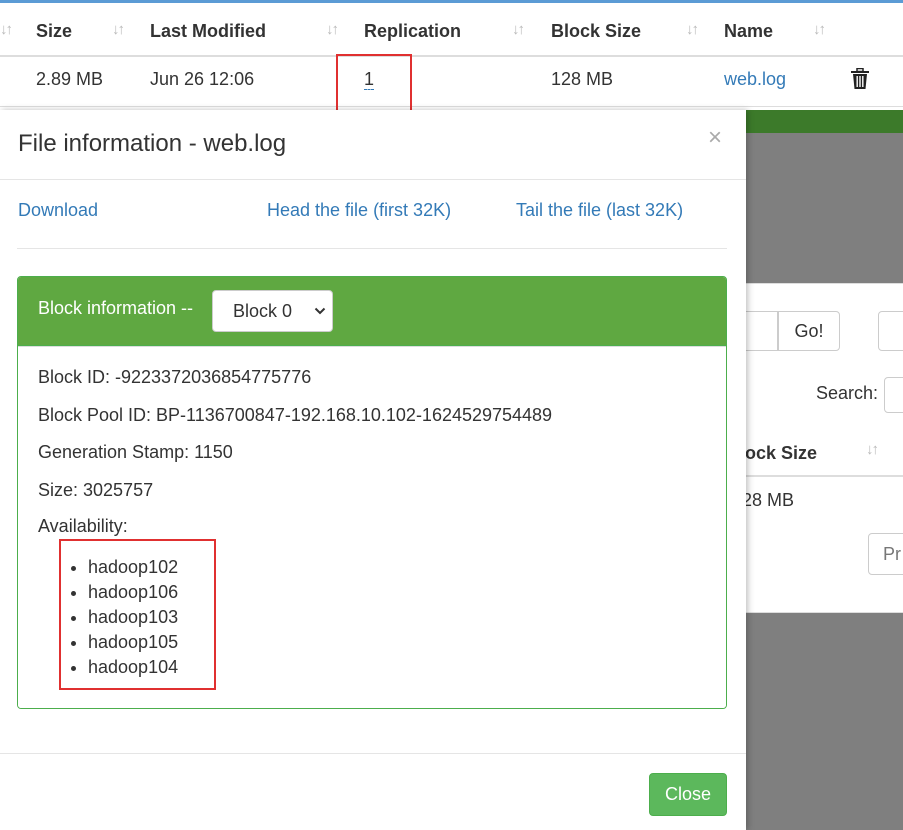 This screenshot has width=903, height=830. I want to click on column-header-replication: Replication, so click(412, 31).